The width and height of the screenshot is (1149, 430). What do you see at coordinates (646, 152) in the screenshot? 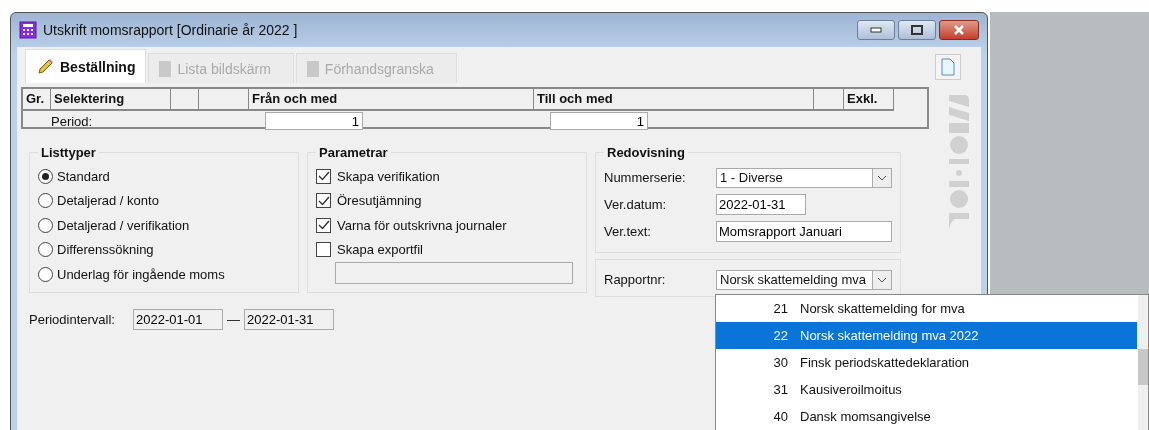
I see `group-title: Redovisning` at bounding box center [646, 152].